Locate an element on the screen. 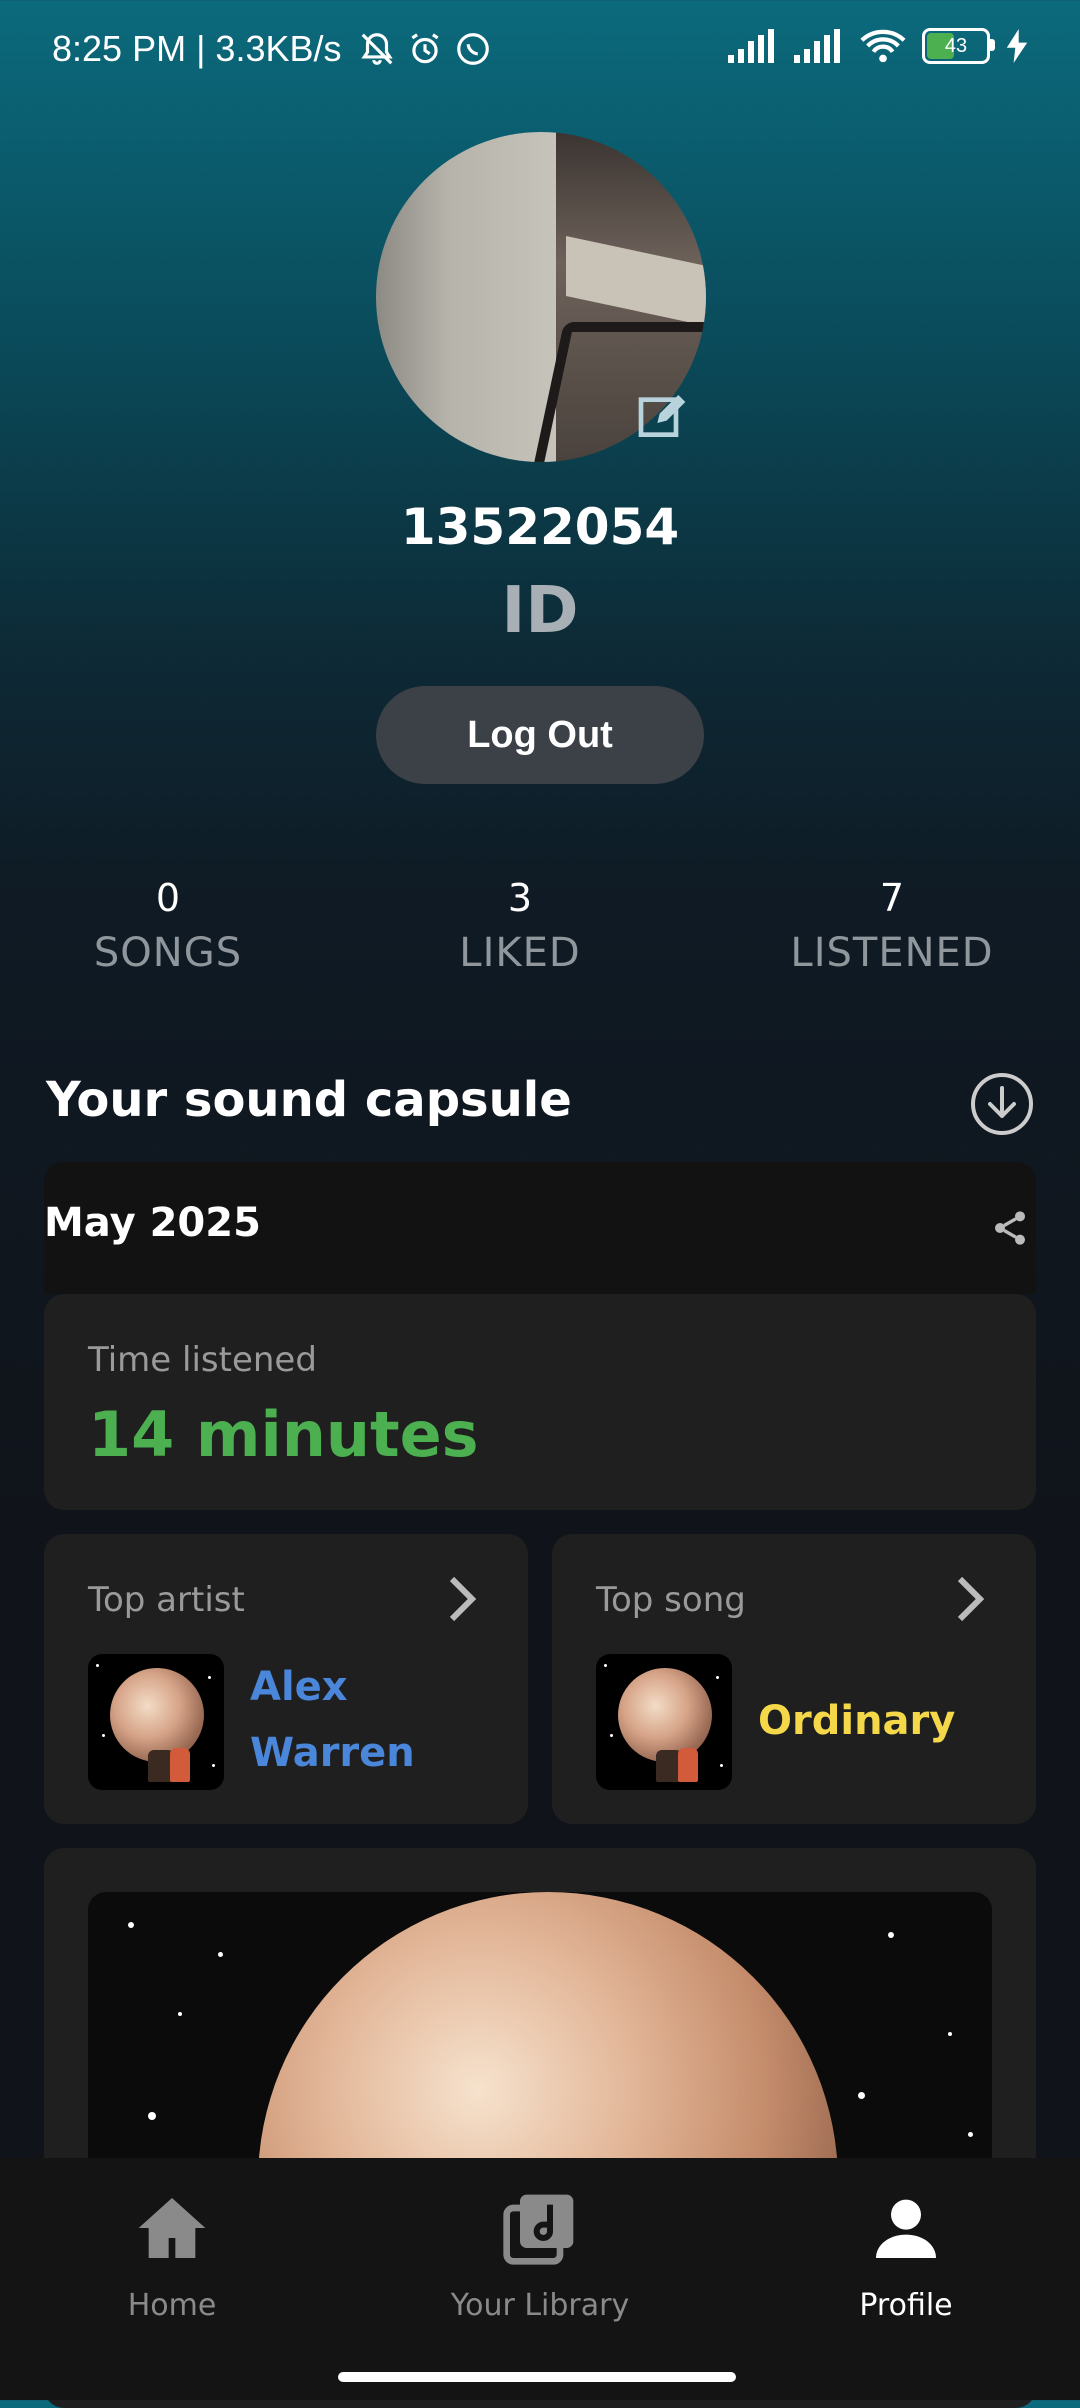  status-bar: 8:25 PM | 3.3KB/s 43 is located at coordinates (540, 52).